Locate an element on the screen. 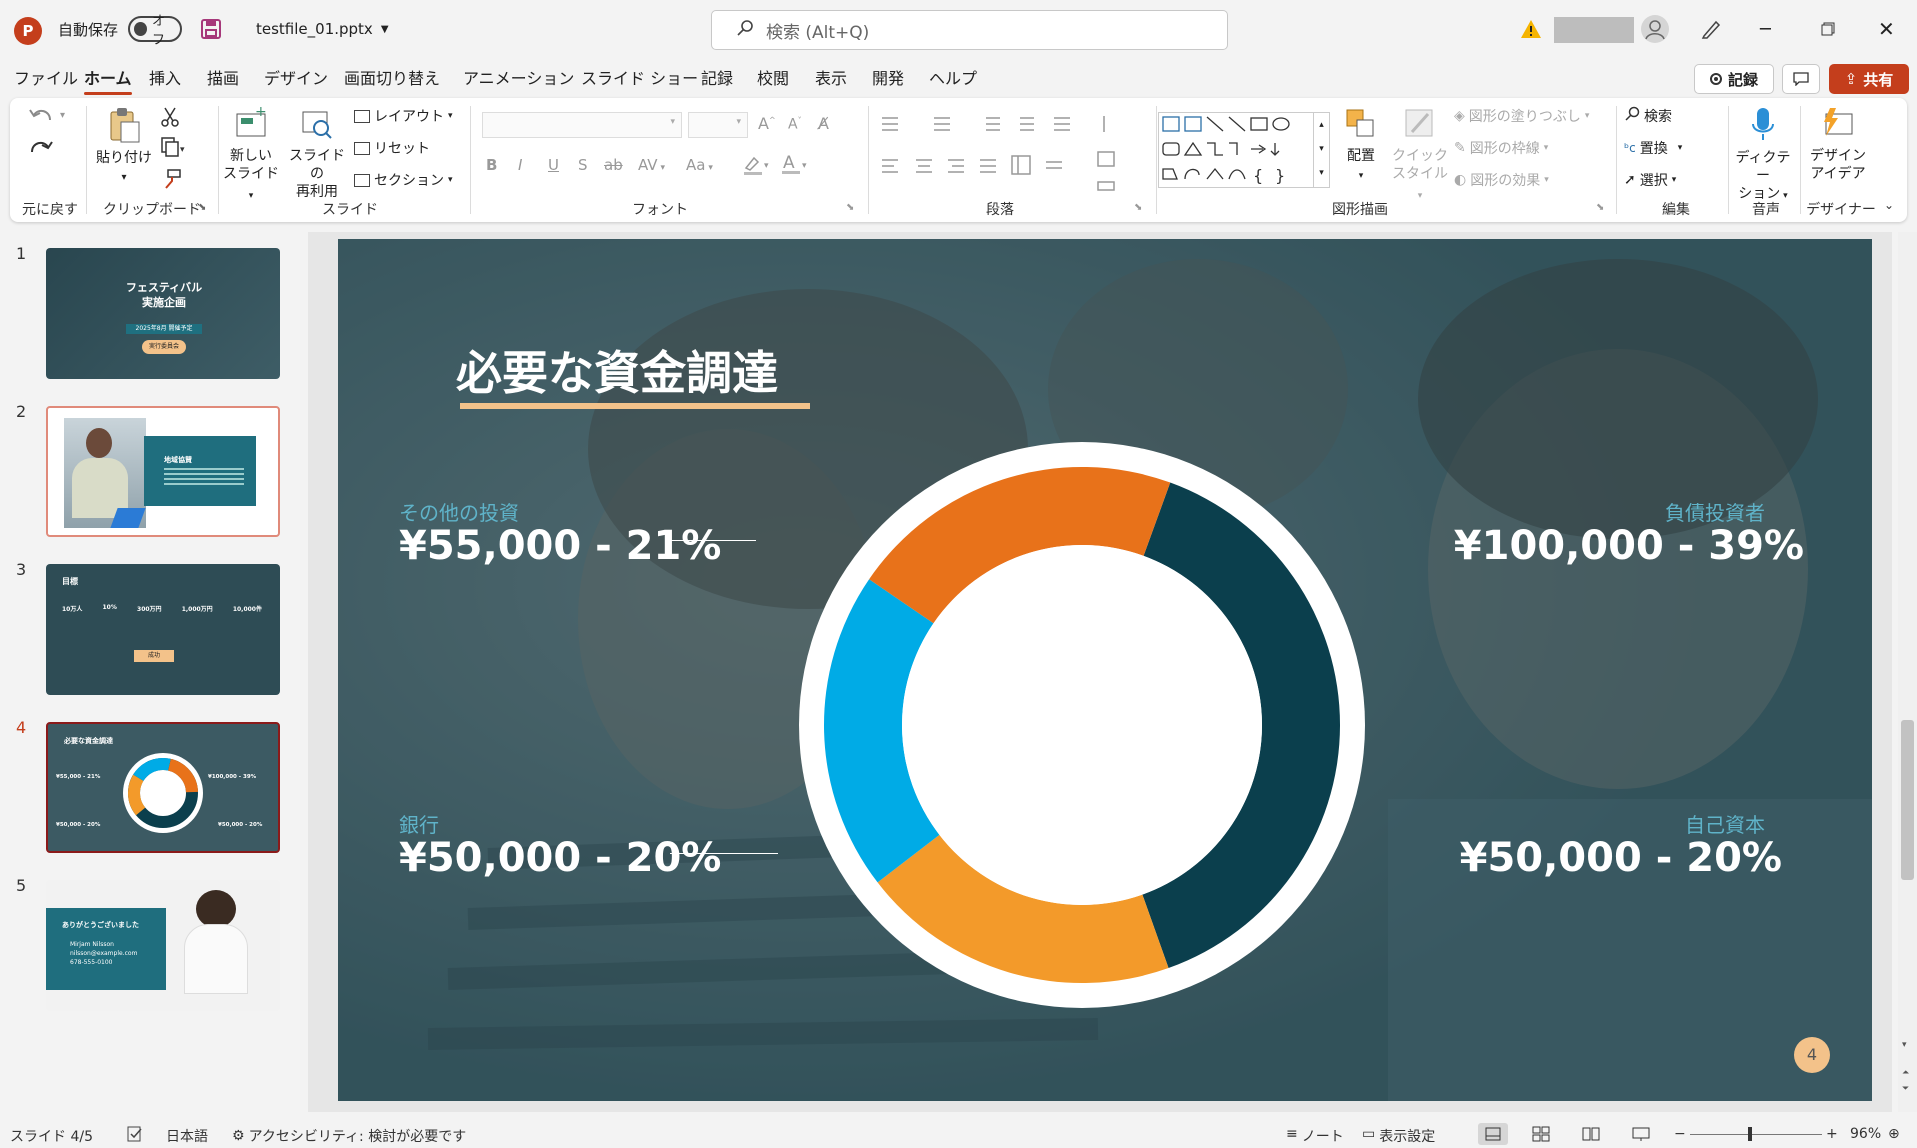  save-icon is located at coordinates (211, 29).